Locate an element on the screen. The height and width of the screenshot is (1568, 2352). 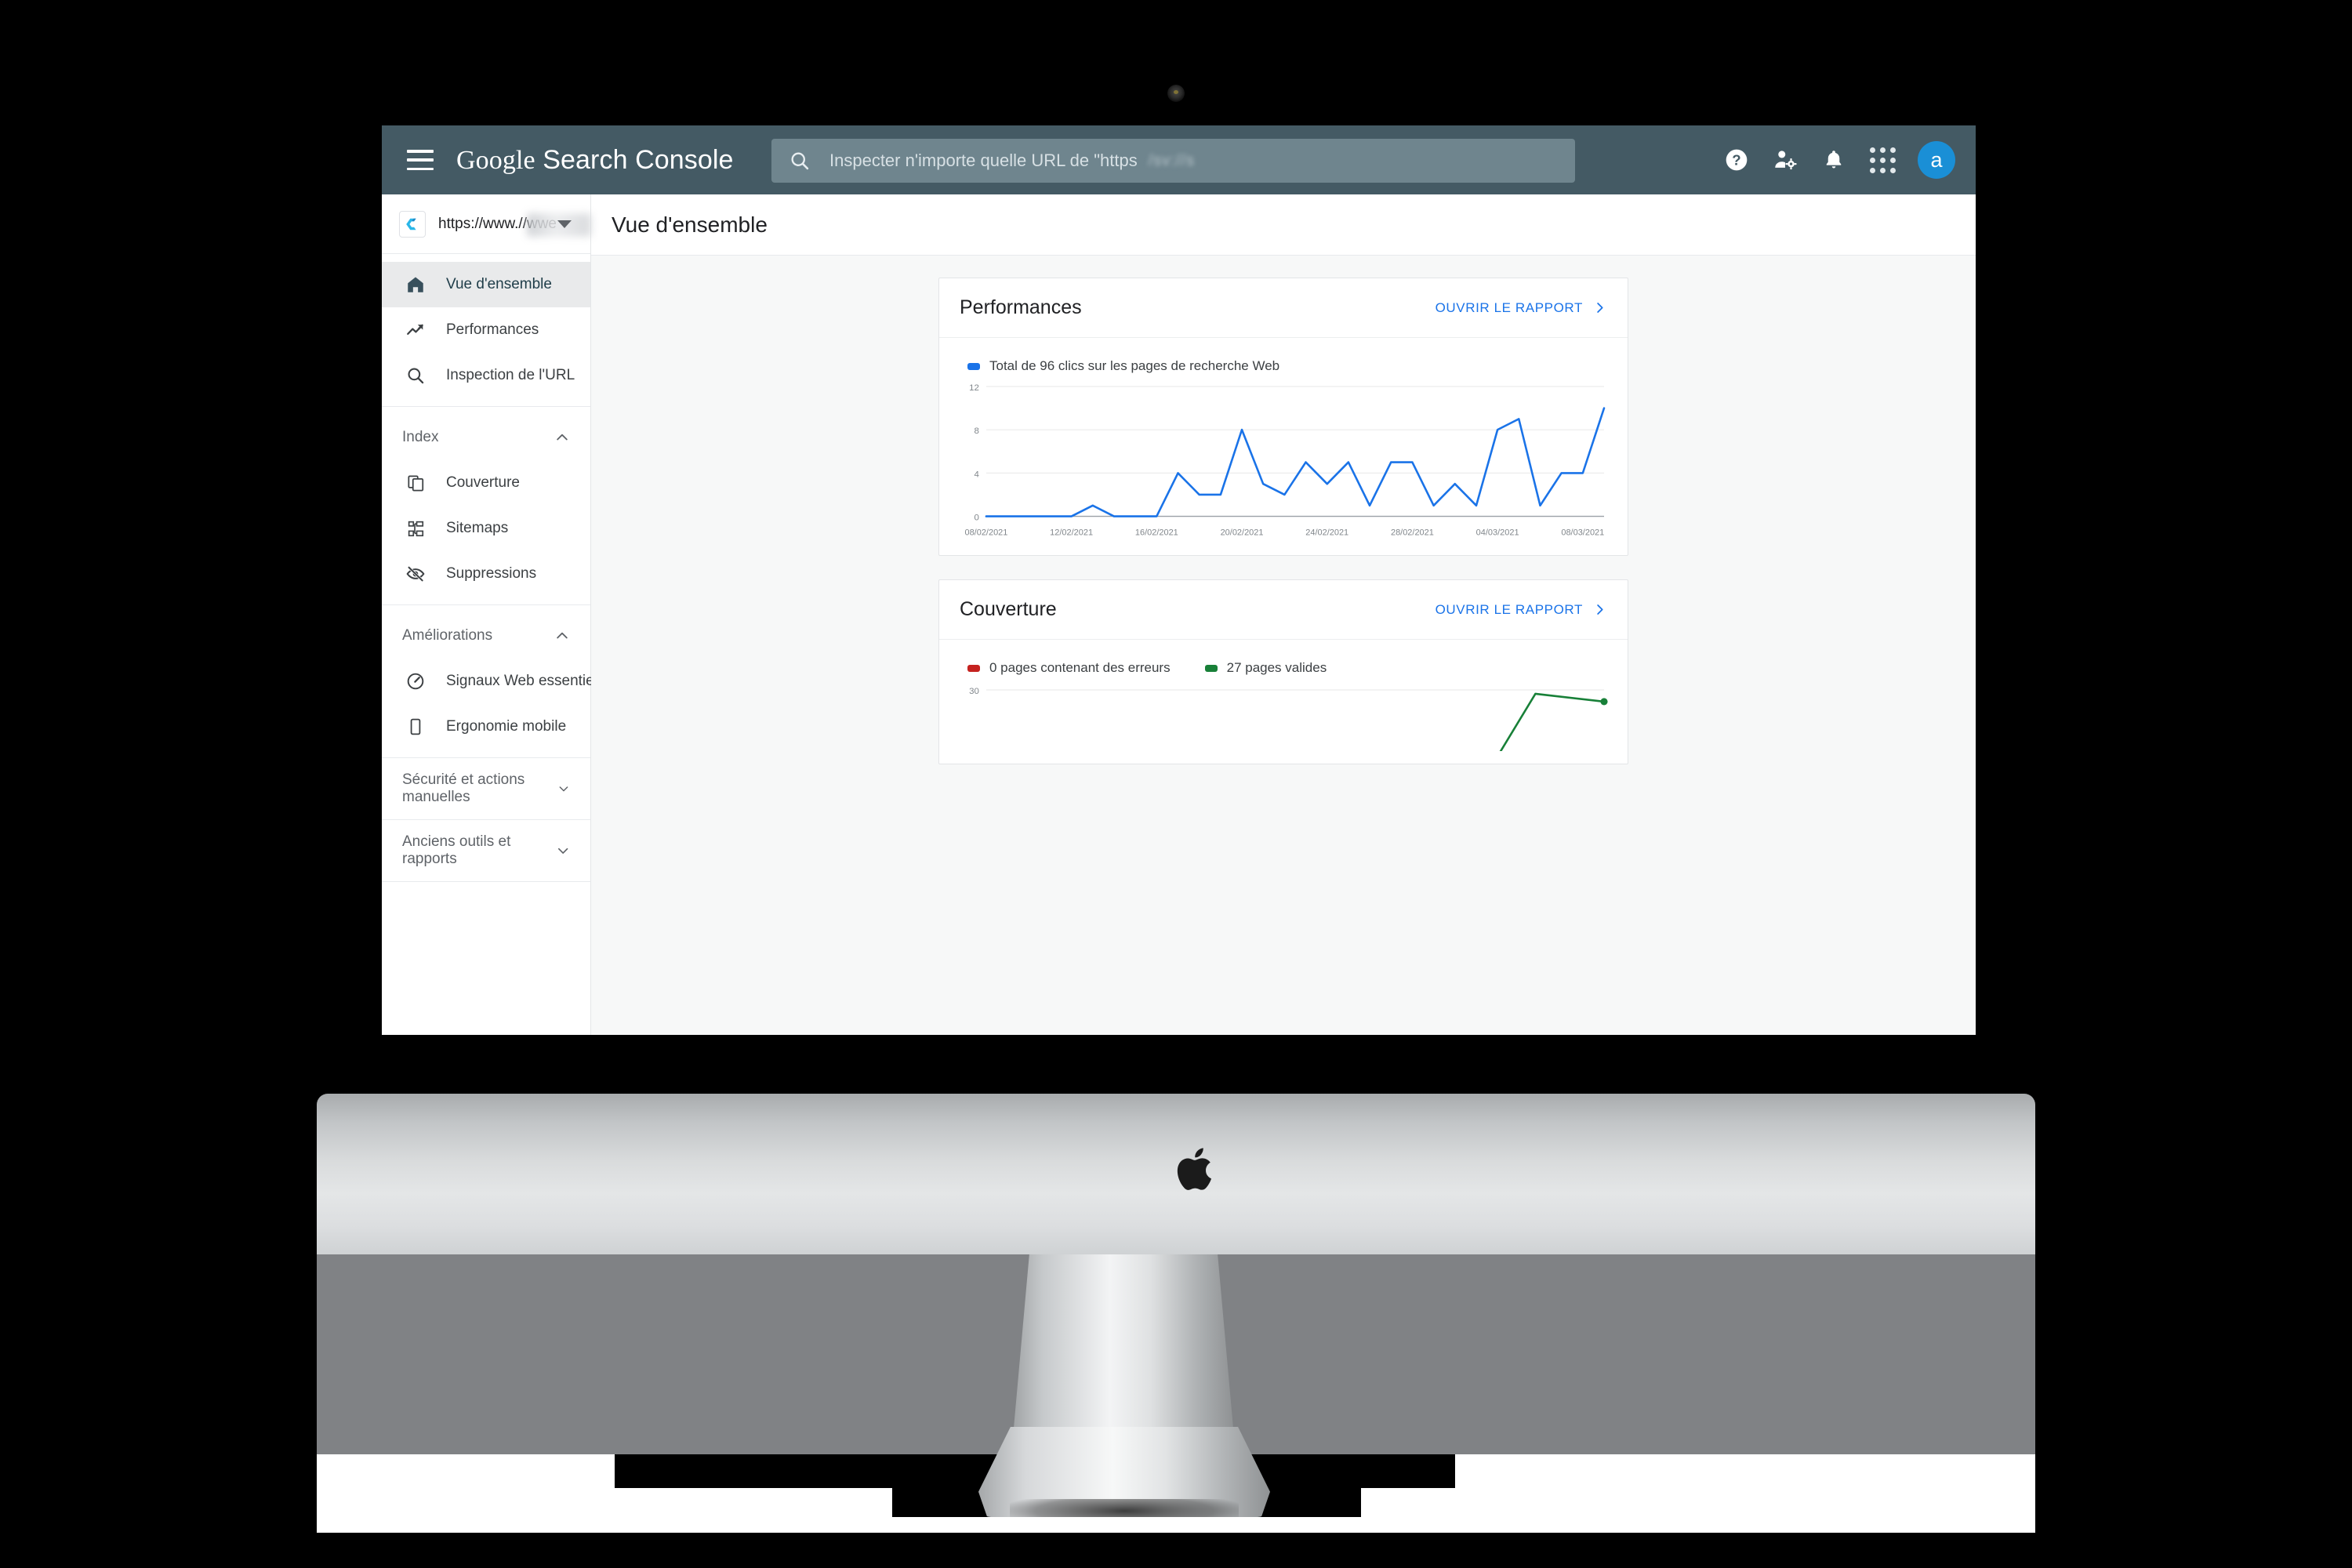
sidebar-item-sitemaps: Sitemaps is located at coordinates (486, 528).